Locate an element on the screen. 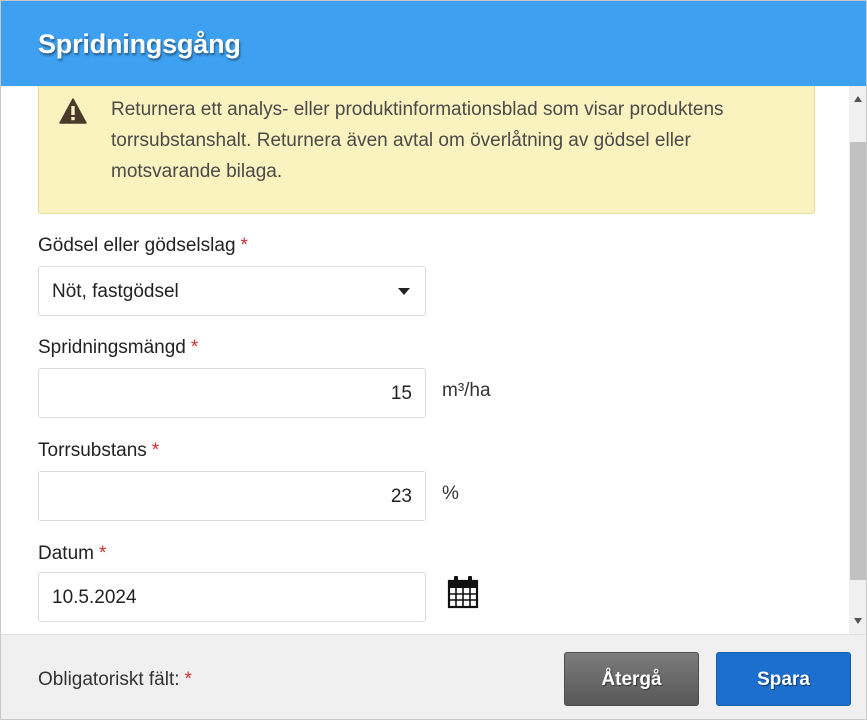 This screenshot has height=720, width=867. manure-type-value: Nöt, fastgödsel is located at coordinates (115, 291).